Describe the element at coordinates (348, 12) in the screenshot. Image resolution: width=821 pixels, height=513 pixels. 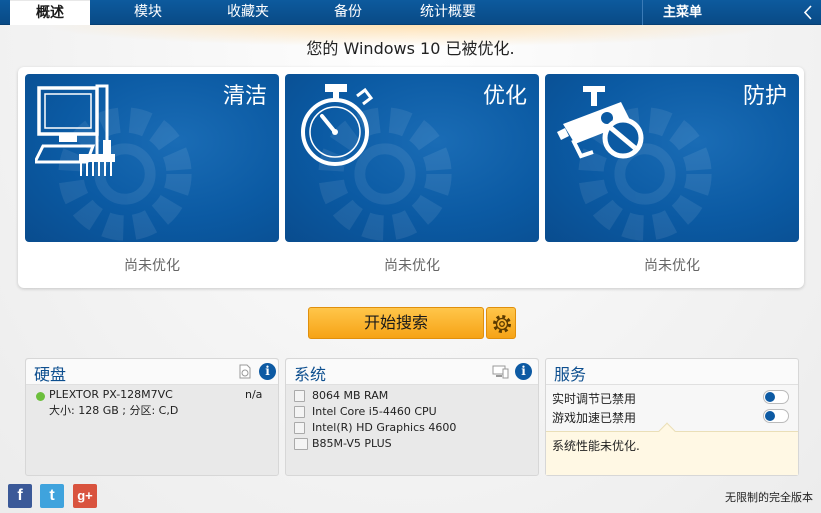
I see `tab-backup: 备份` at that location.